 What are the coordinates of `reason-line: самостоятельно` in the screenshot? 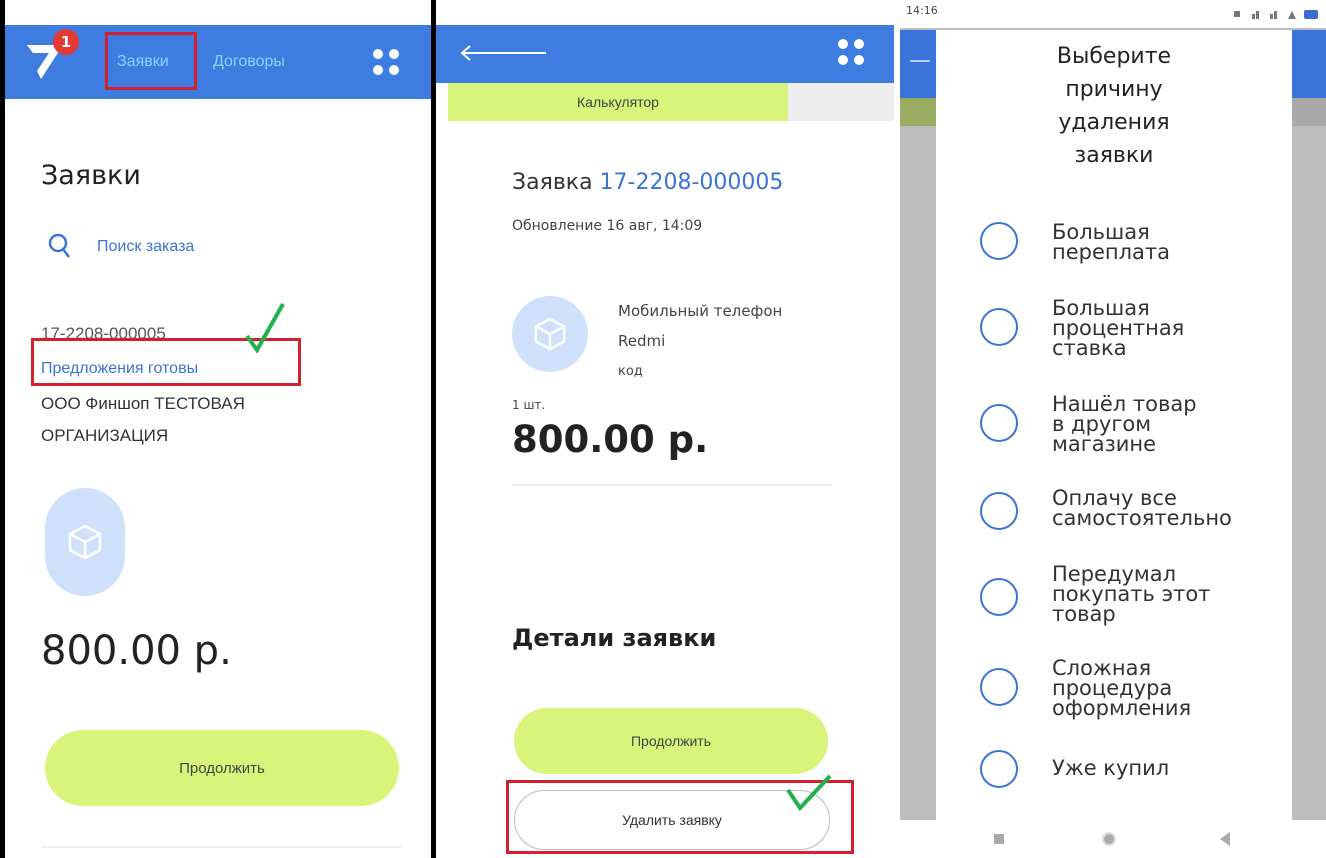 It's located at (1142, 518).